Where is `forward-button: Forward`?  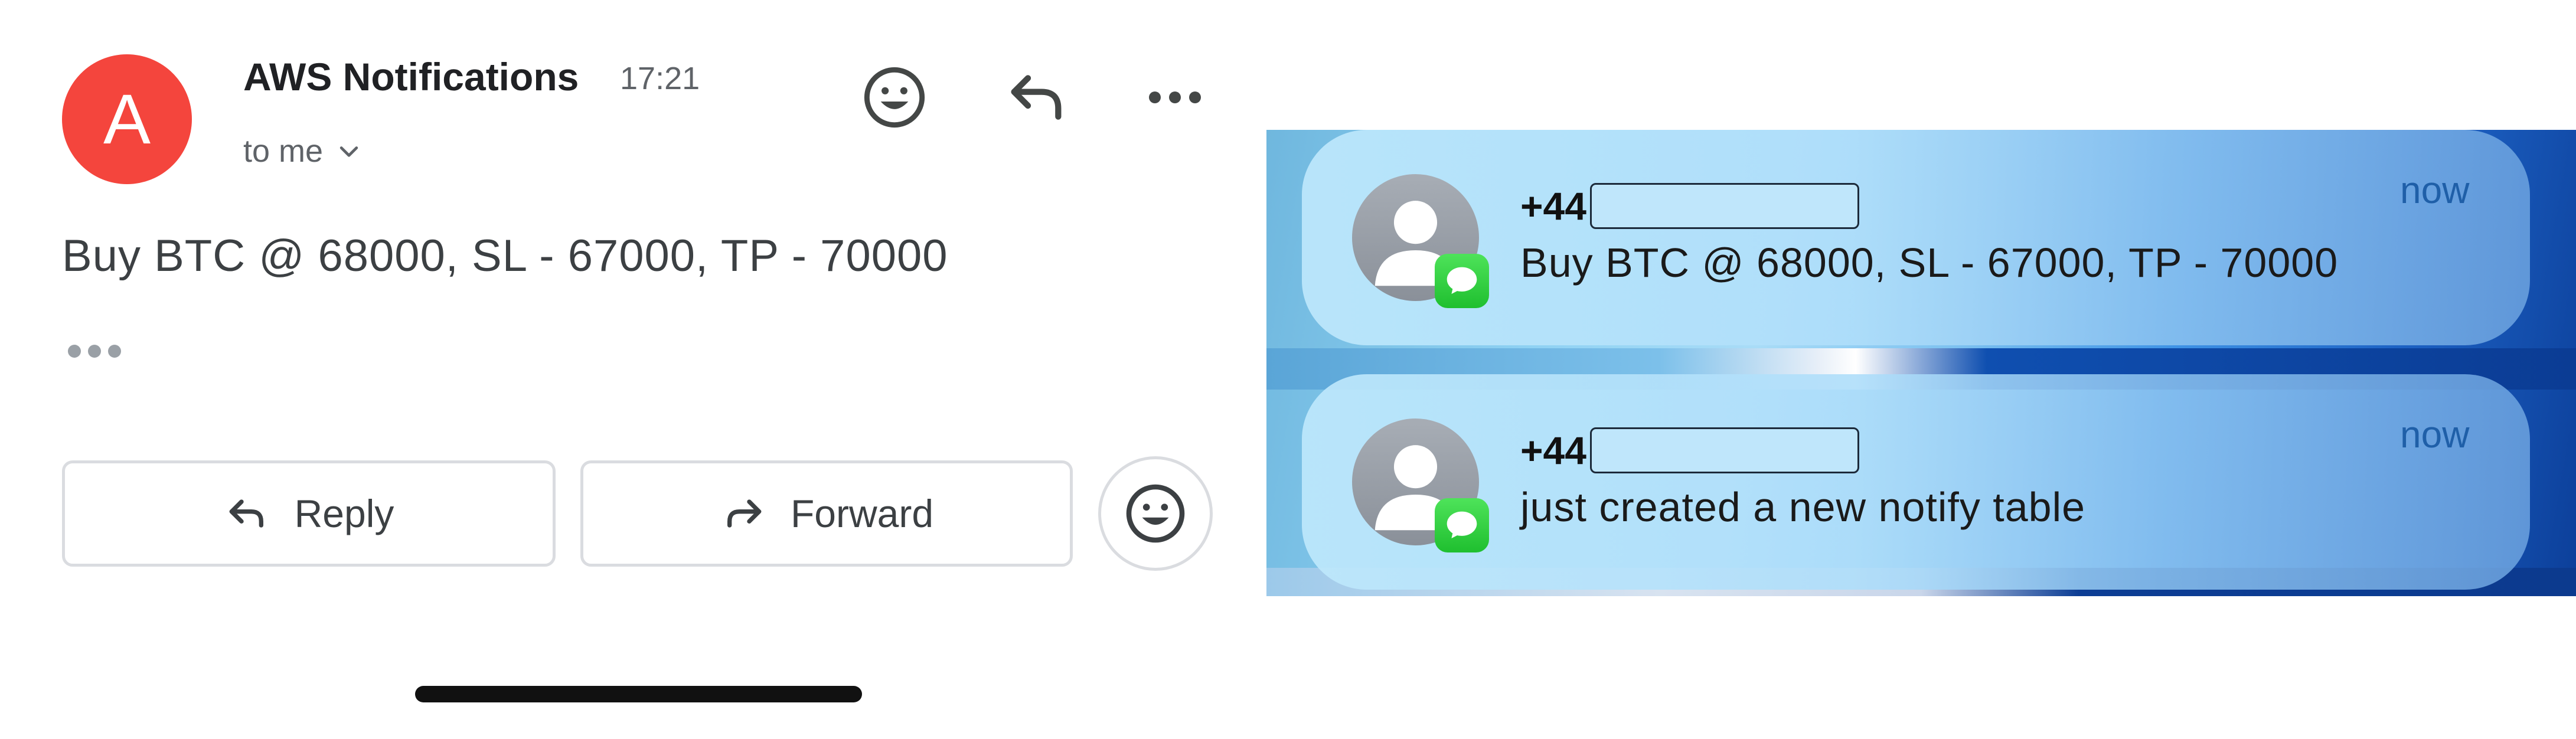
forward-button: Forward is located at coordinates (826, 513).